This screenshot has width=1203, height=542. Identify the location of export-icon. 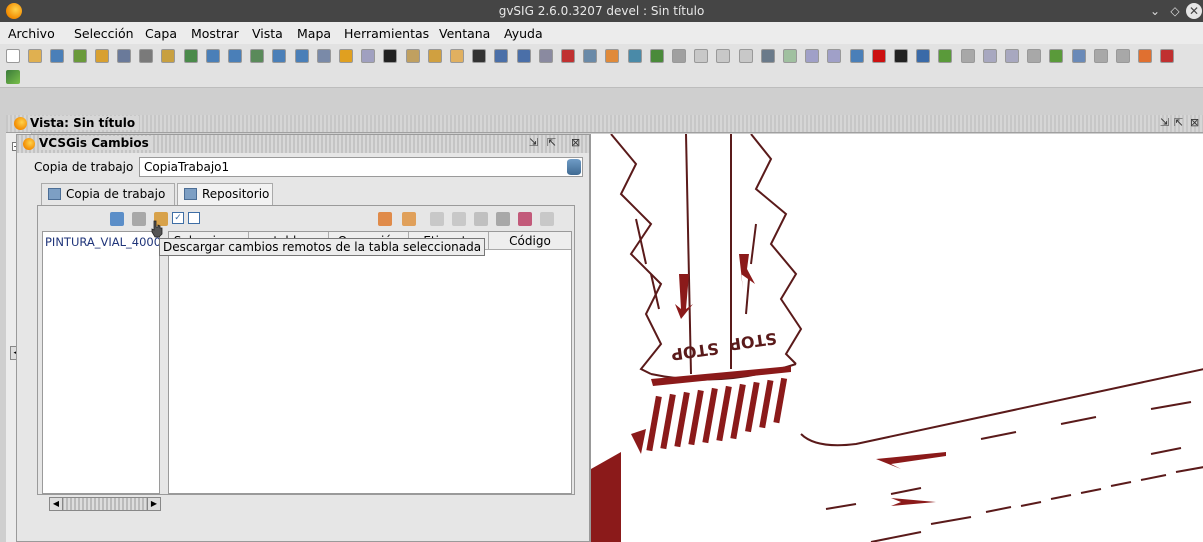
(547, 219).